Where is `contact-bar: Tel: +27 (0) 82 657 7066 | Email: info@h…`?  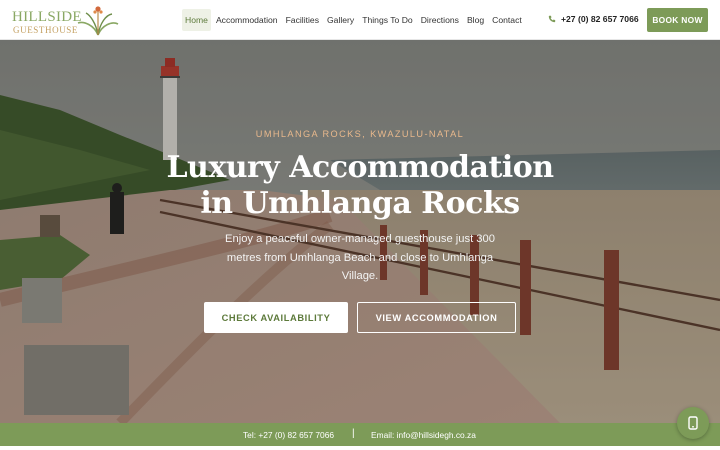 contact-bar: Tel: +27 (0) 82 657 7066 | Email: info@h… is located at coordinates (360, 434).